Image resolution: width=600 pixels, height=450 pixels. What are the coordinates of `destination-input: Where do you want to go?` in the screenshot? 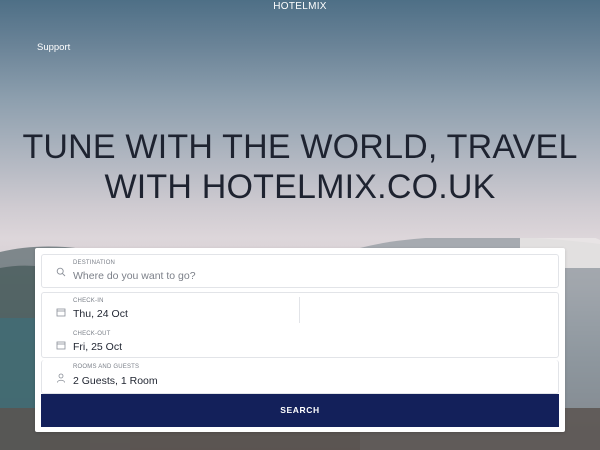 It's located at (134, 276).